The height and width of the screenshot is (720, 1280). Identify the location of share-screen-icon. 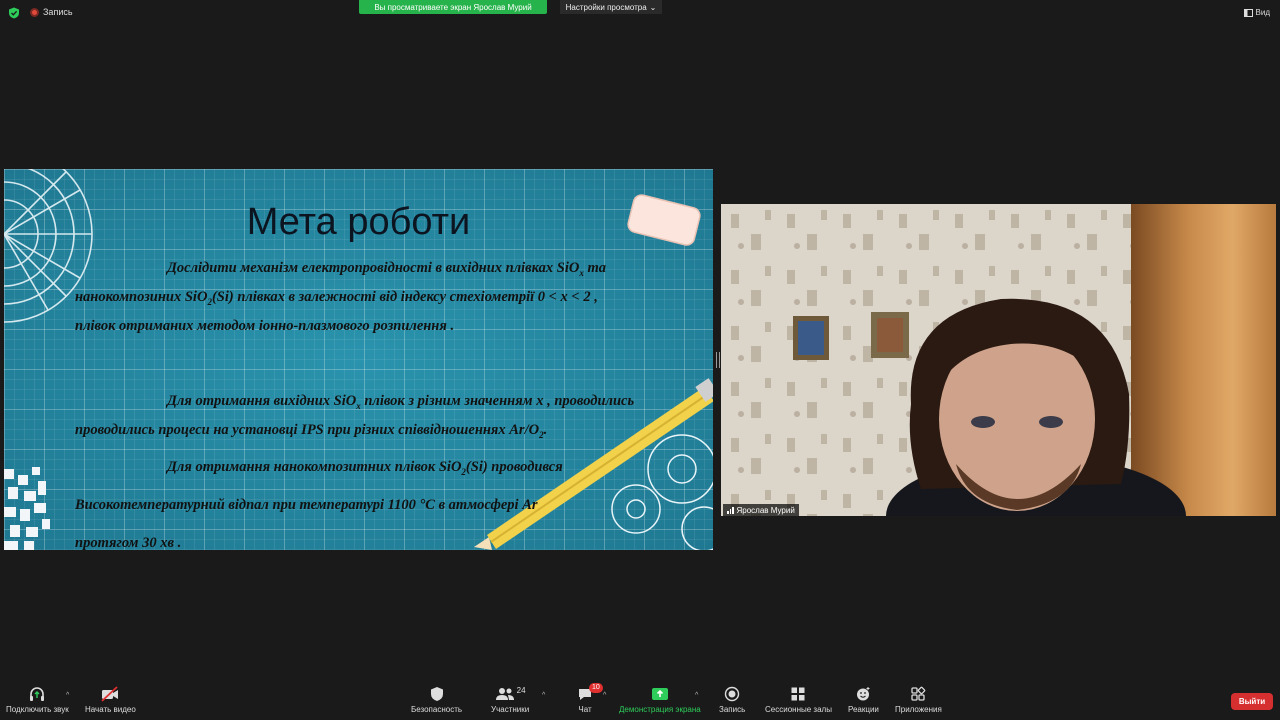
(659, 694).